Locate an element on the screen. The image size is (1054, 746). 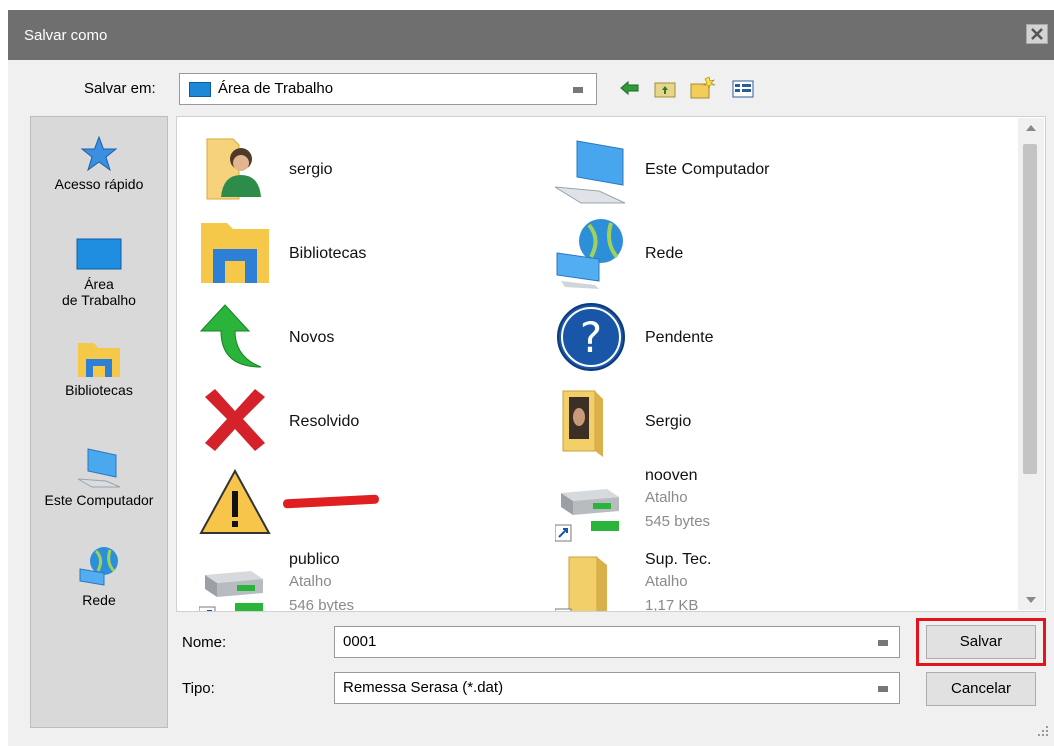
place-quick-access: Acesso rápido is located at coordinates (99, 163).